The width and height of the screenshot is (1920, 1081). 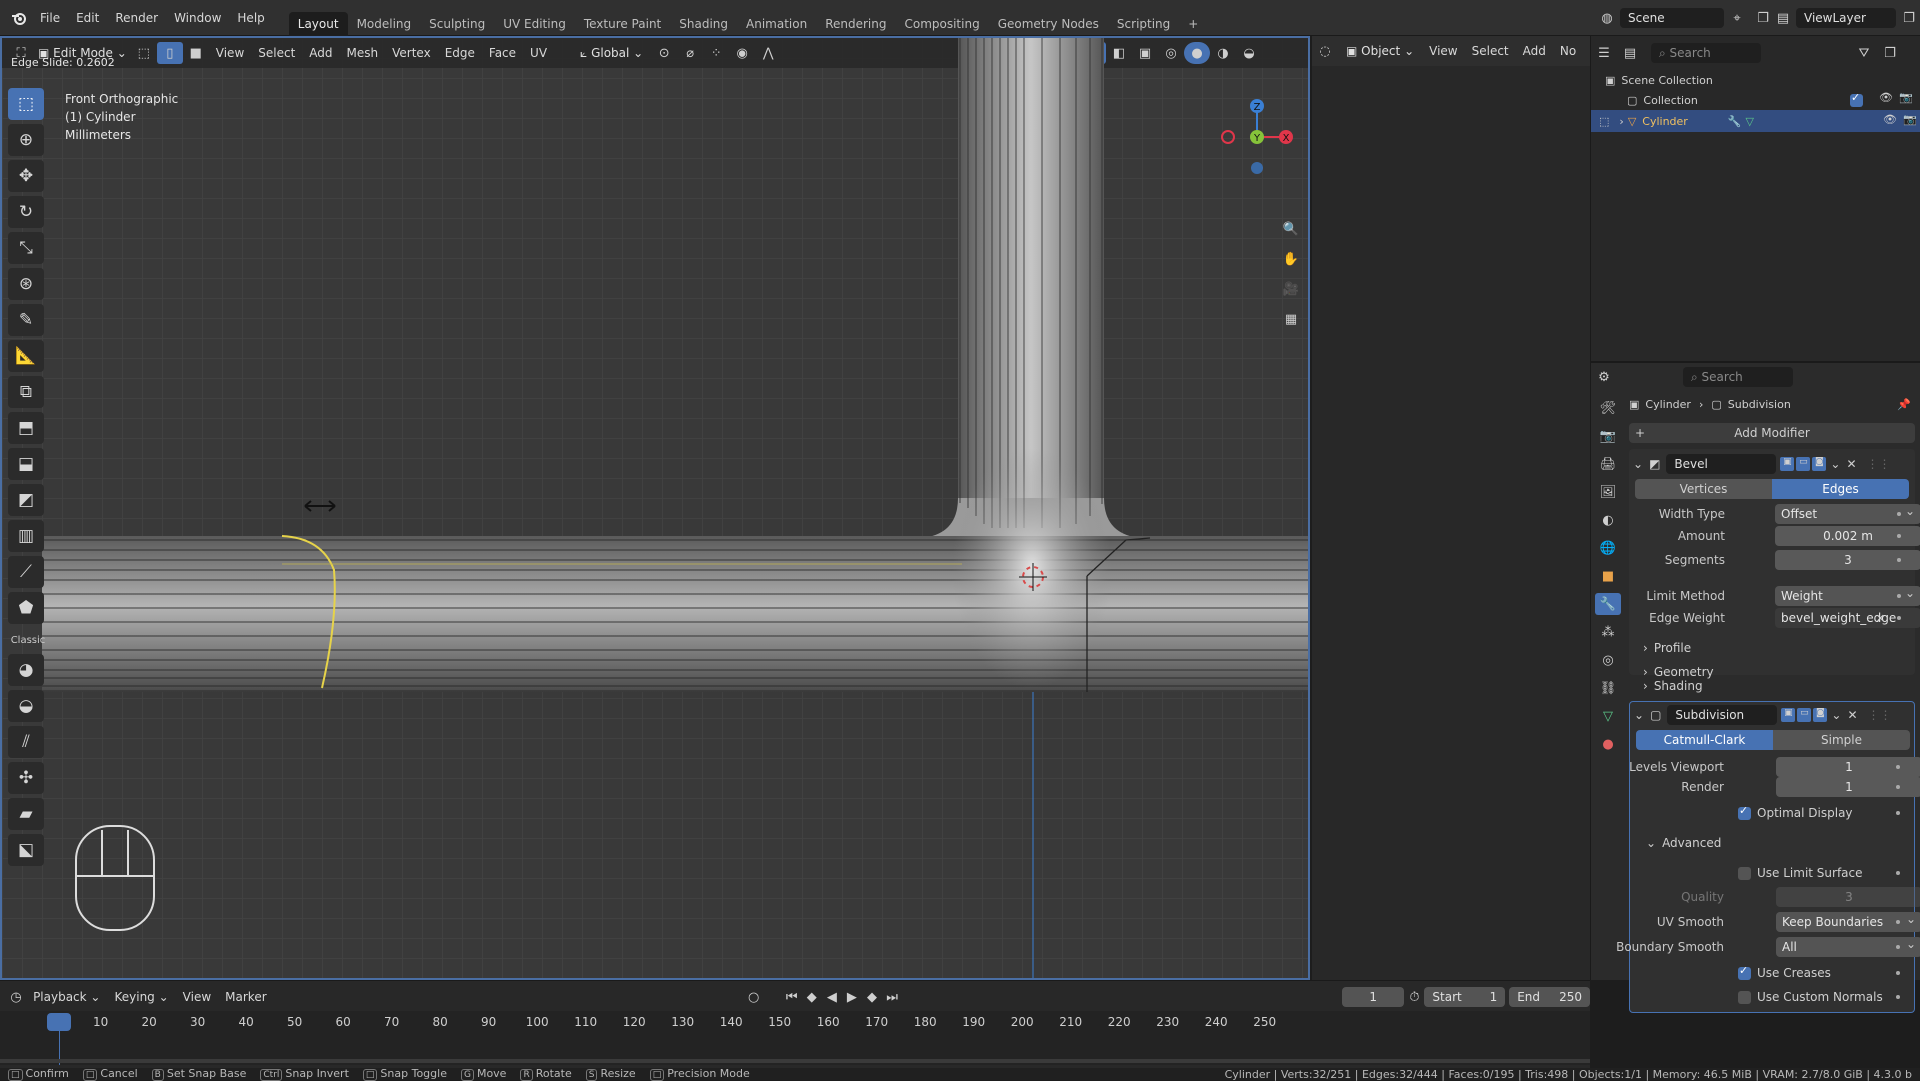 I want to click on data-tab-icon: ▽, so click(x=1608, y=716).